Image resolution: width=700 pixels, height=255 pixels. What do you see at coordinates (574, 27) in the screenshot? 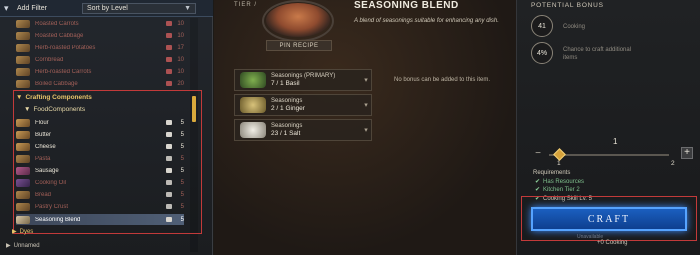
I see `bonus-text: Cooking` at bounding box center [574, 27].